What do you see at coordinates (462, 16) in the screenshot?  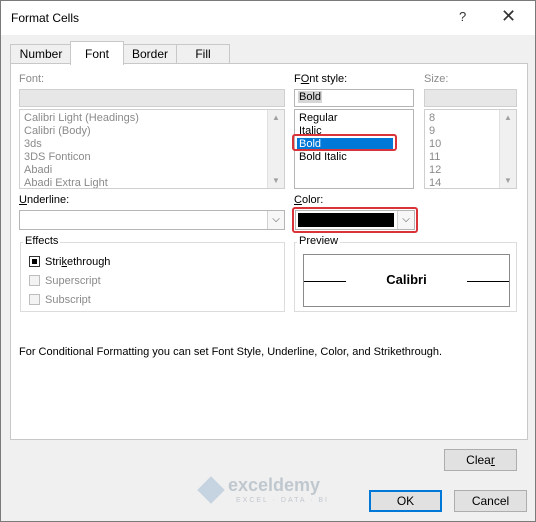 I see `help-button: ?` at bounding box center [462, 16].